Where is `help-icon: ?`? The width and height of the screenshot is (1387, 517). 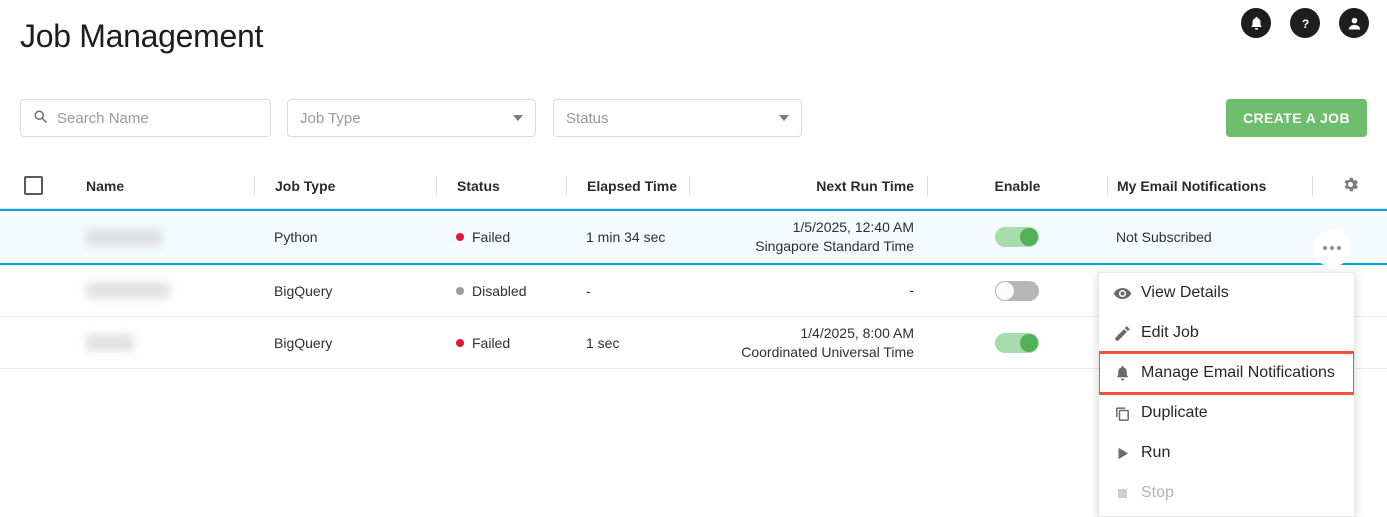
help-icon: ? is located at coordinates (1305, 23).